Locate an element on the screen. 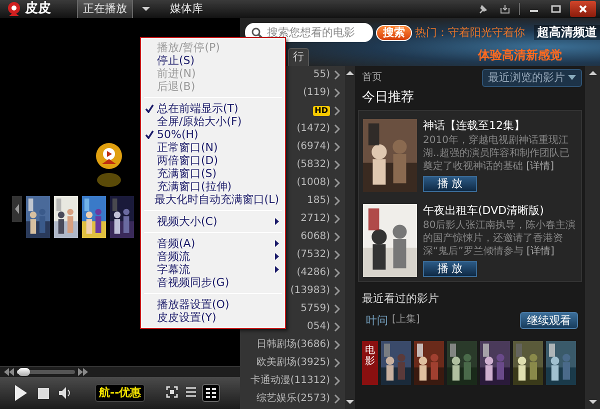  category-label: 综艺娱乐(2573) is located at coordinates (293, 399).